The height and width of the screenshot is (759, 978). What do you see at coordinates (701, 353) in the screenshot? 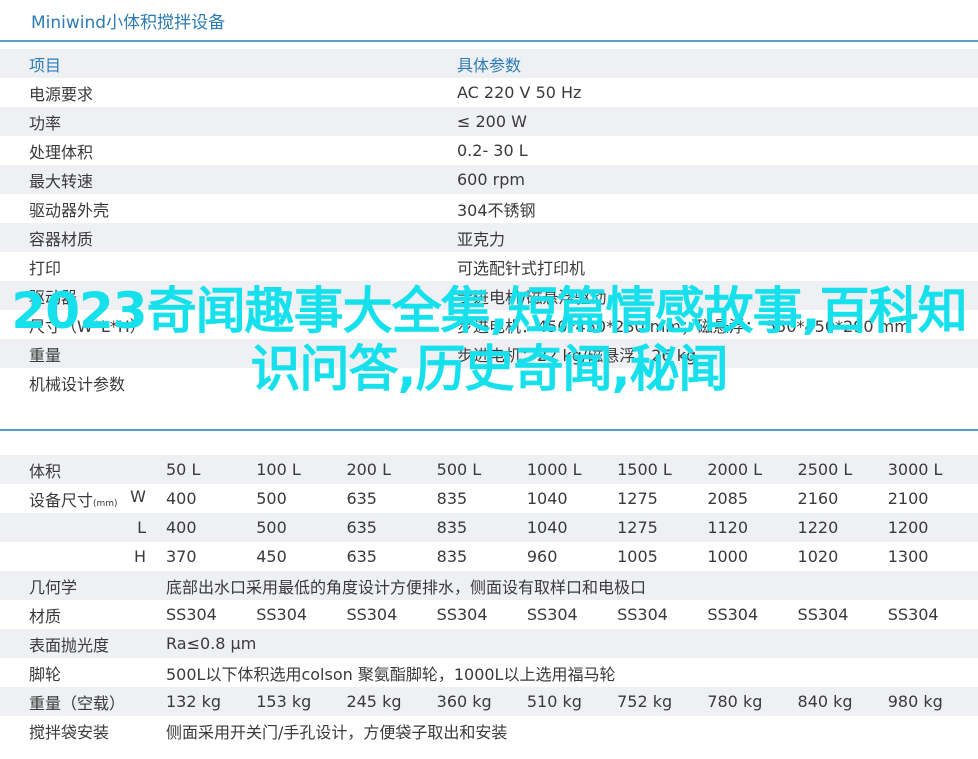
I see `spec-value: 步进电机：22 kg/磁悬浮：26 kg` at bounding box center [701, 353].